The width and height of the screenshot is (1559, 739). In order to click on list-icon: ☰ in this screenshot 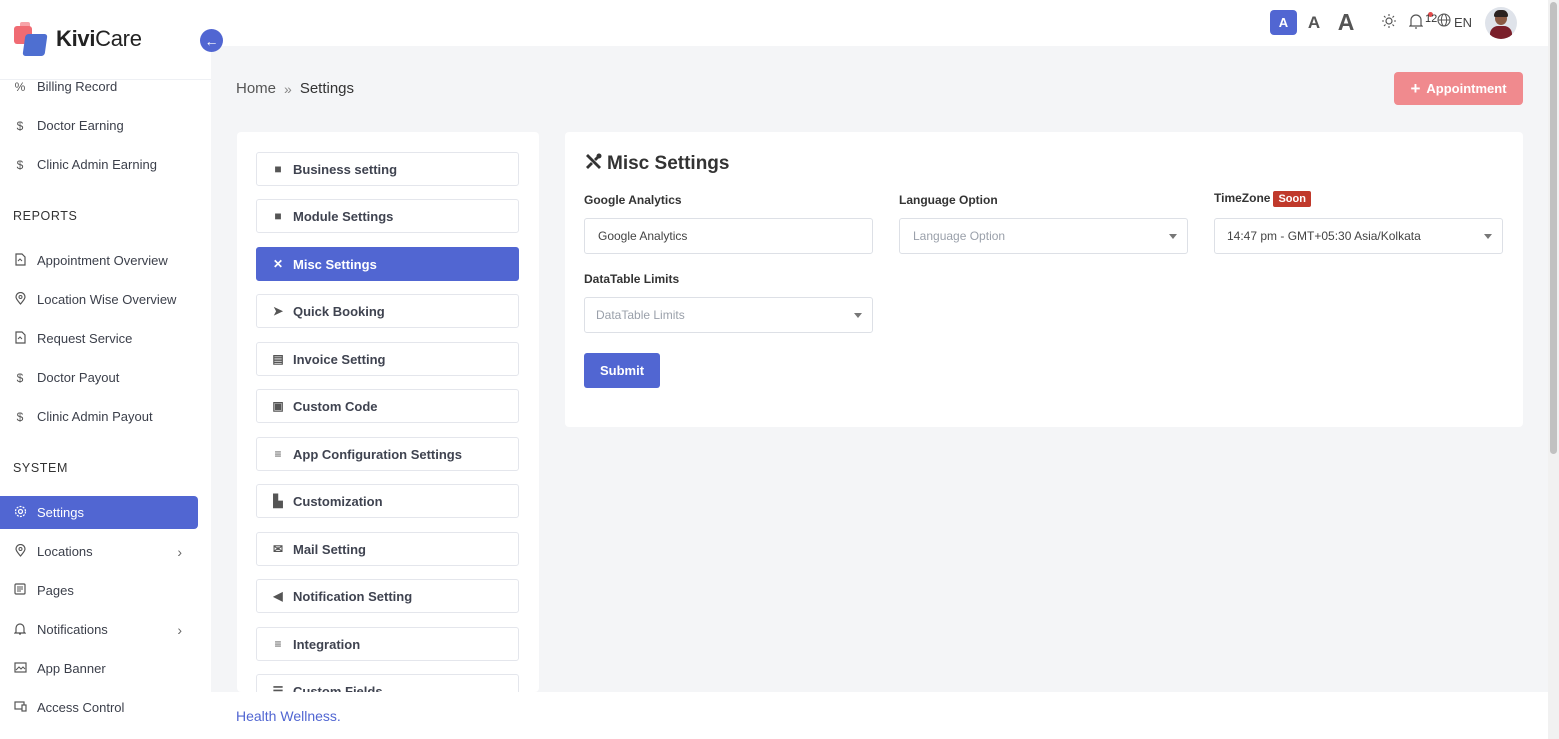, I will do `click(278, 688)`.